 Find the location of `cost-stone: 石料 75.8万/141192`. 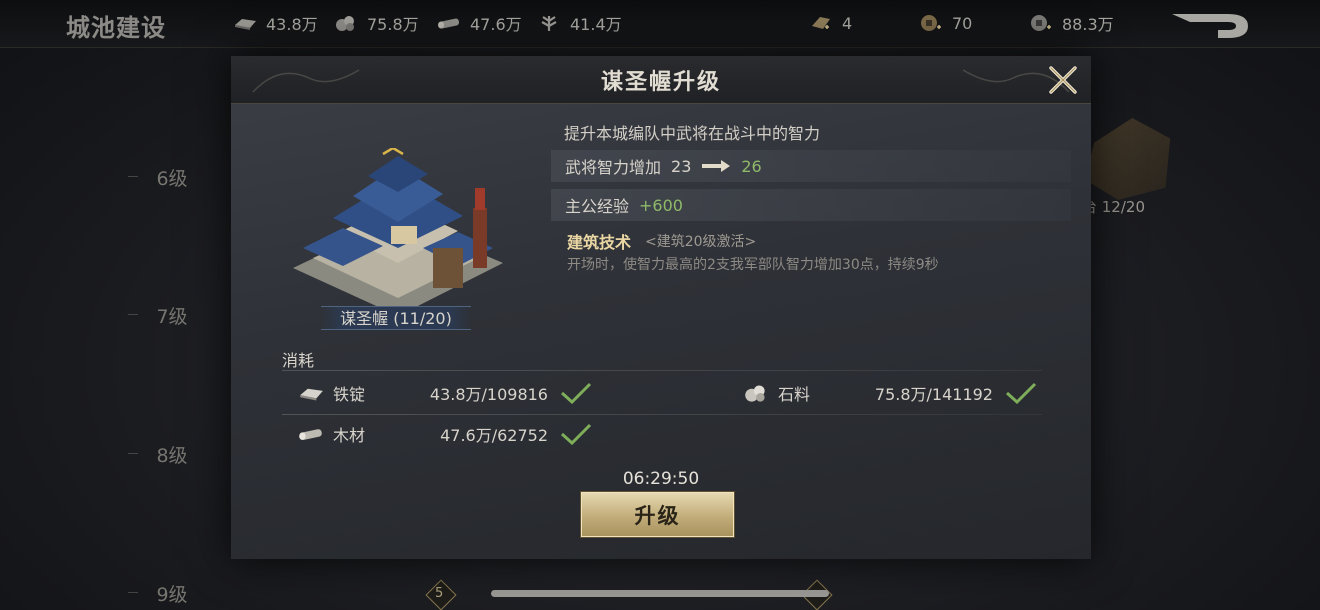

cost-stone: 石料 75.8万/141192 is located at coordinates (889, 393).